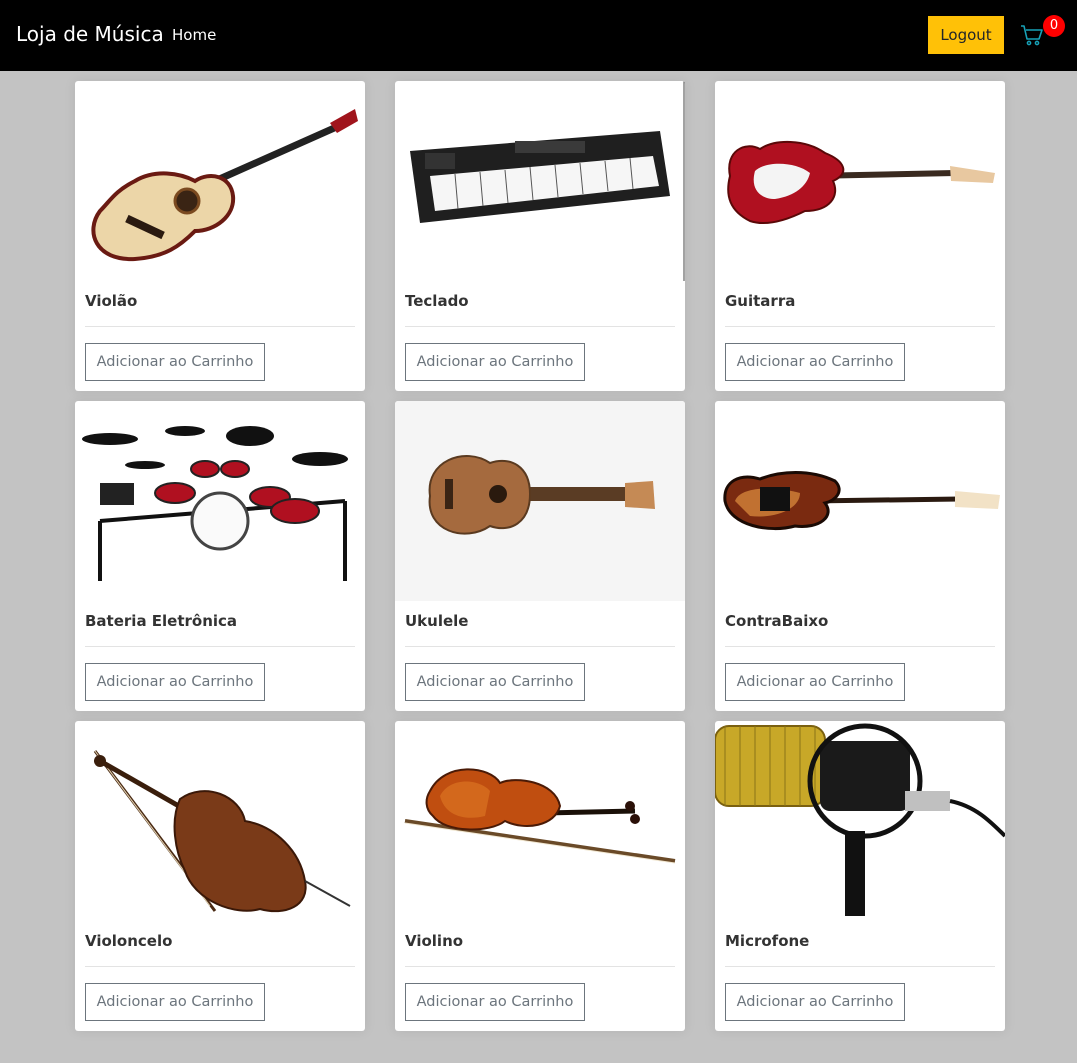 This screenshot has height=1063, width=1077. Describe the element at coordinates (540, 501) in the screenshot. I see `product-image-ukulele` at that location.